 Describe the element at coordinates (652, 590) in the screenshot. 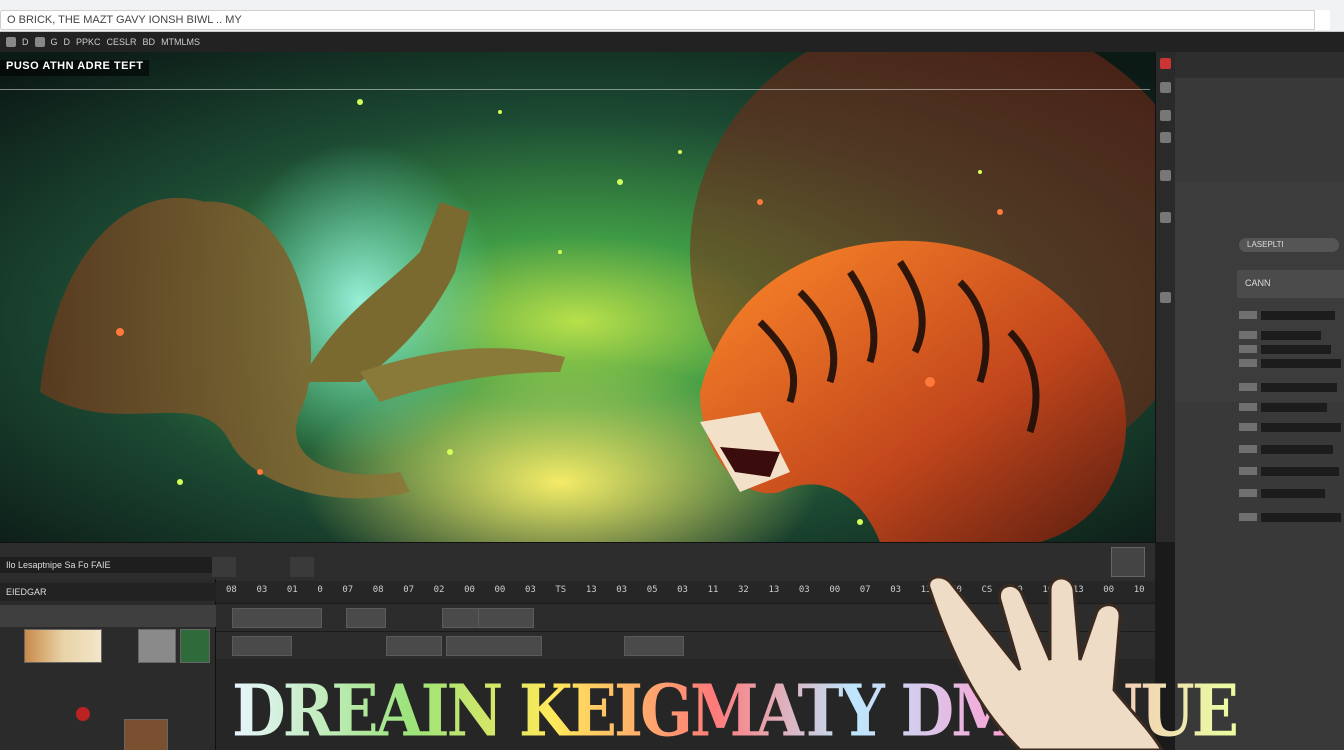

I see `timecode: 05` at that location.